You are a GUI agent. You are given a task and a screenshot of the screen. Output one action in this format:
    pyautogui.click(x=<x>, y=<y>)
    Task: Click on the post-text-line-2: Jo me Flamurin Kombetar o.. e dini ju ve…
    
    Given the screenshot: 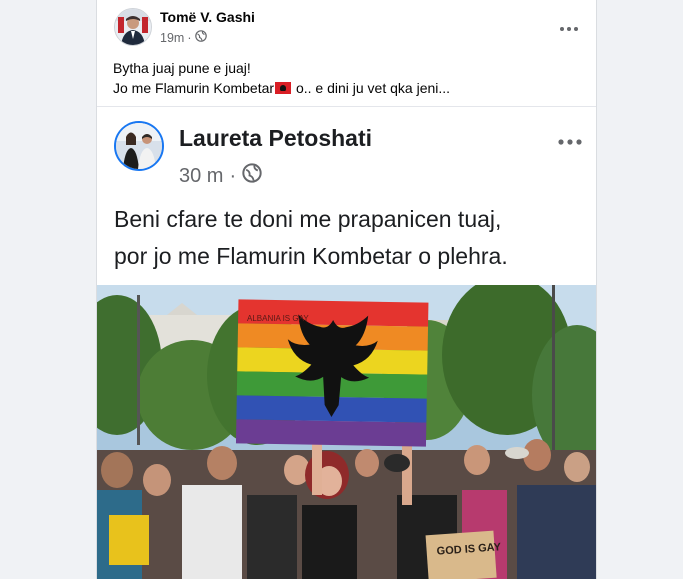 What is the action you would take?
    pyautogui.click(x=281, y=88)
    